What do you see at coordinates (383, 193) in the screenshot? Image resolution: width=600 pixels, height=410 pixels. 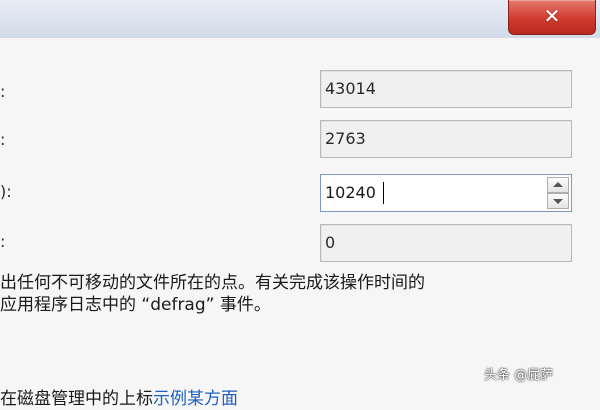 I see `text-caret` at bounding box center [383, 193].